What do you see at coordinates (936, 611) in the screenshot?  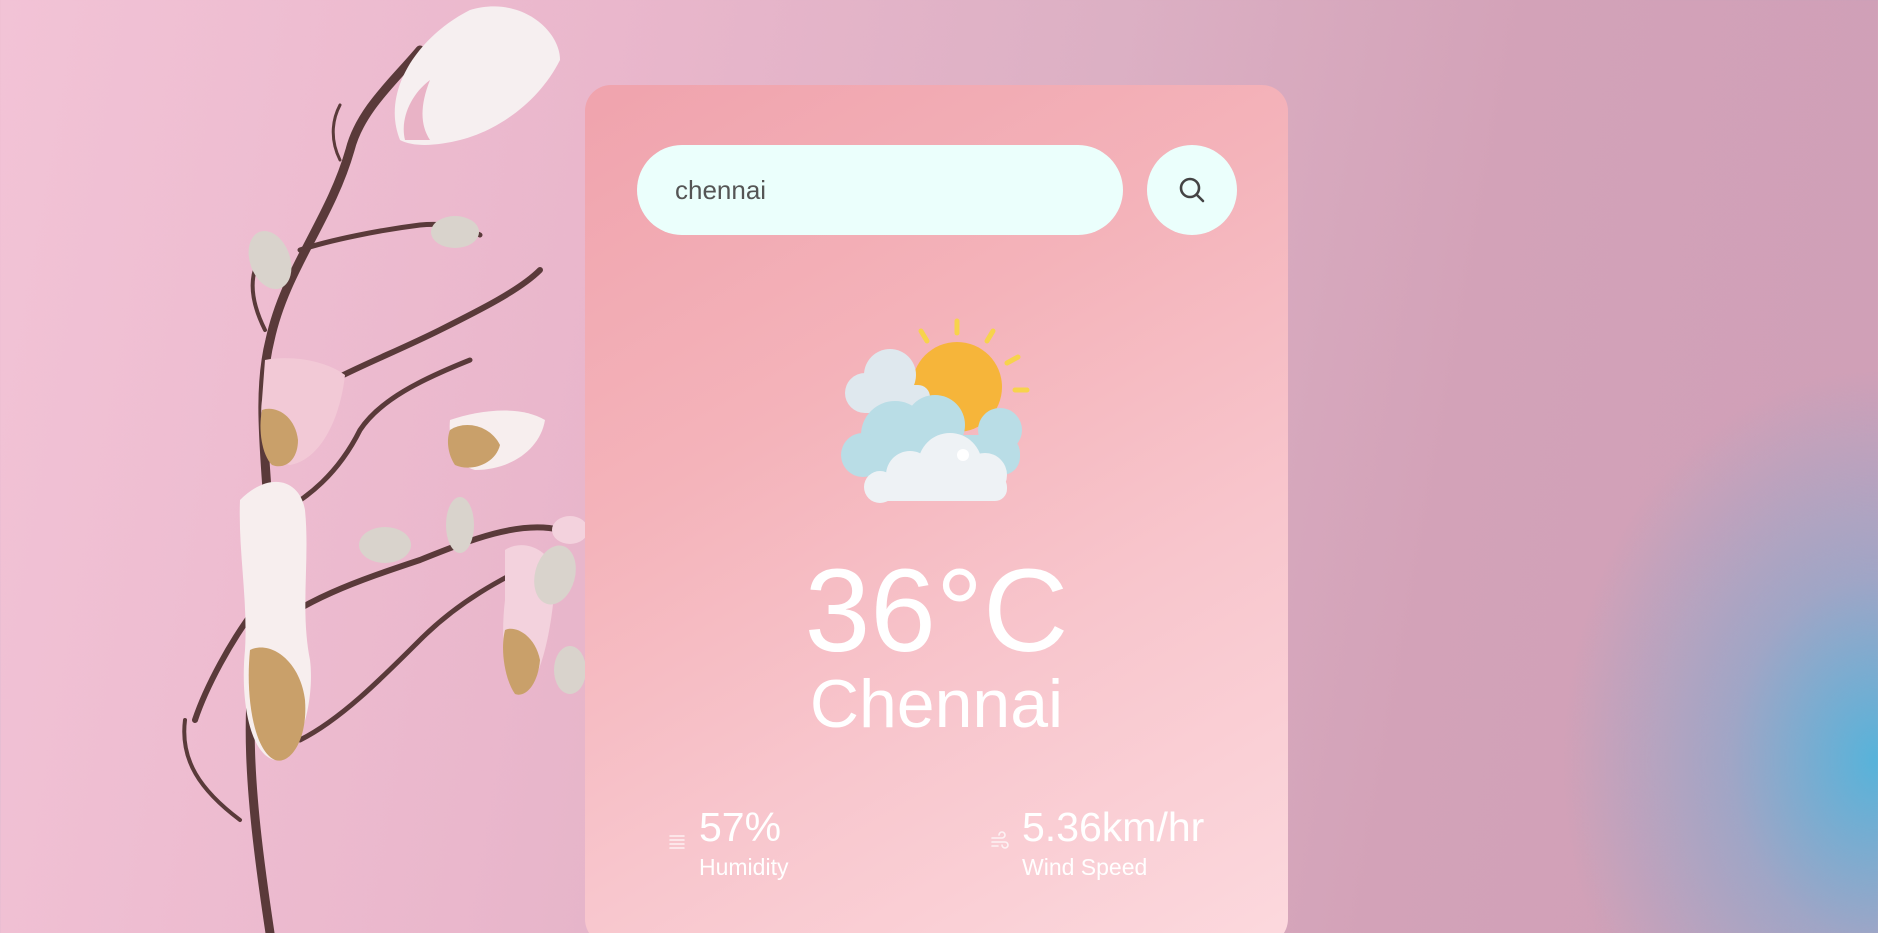 I see `temperature: 36°C` at bounding box center [936, 611].